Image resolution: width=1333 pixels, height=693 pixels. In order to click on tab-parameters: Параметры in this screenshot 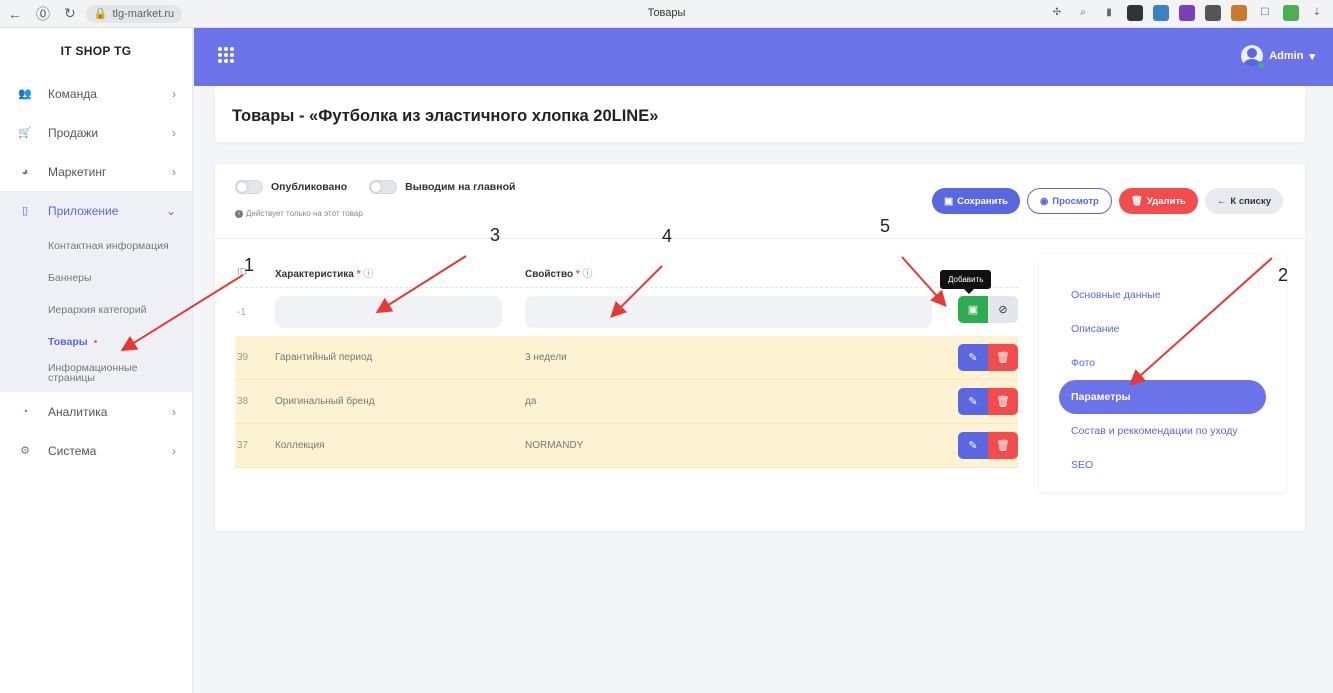, I will do `click(1162, 397)`.